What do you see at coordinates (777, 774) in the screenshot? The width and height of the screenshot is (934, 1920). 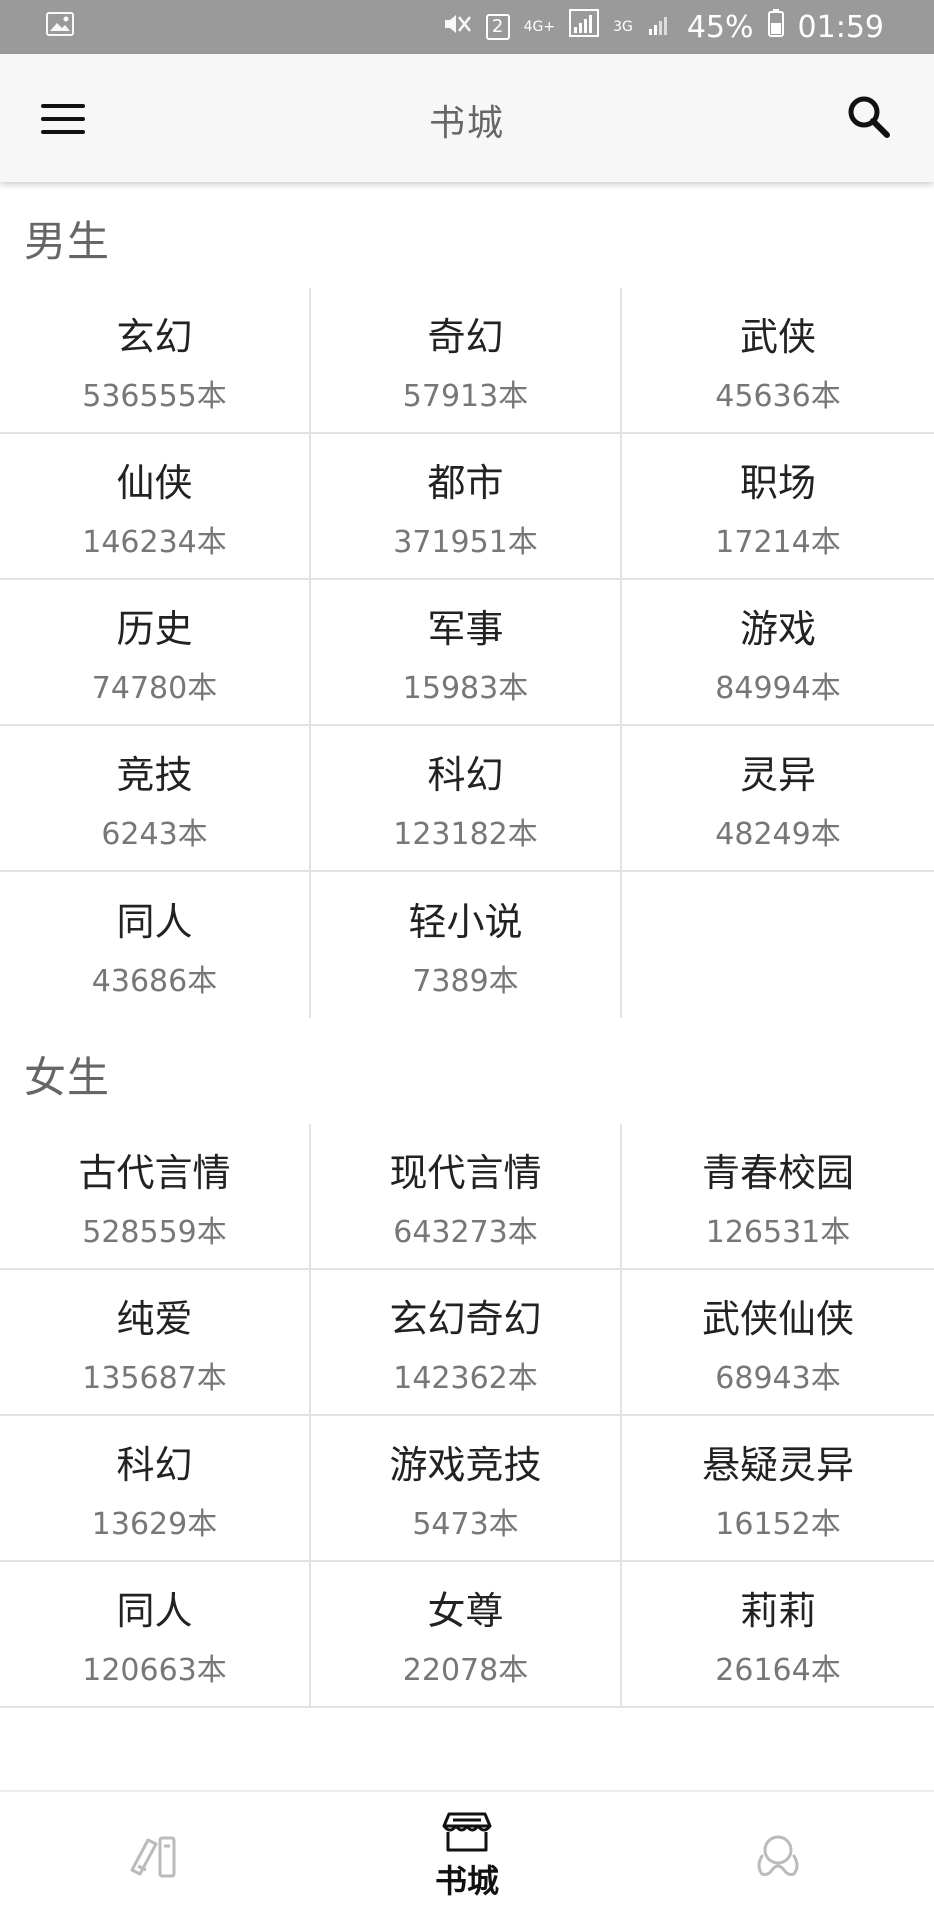 I see `category-name: 灵异` at bounding box center [777, 774].